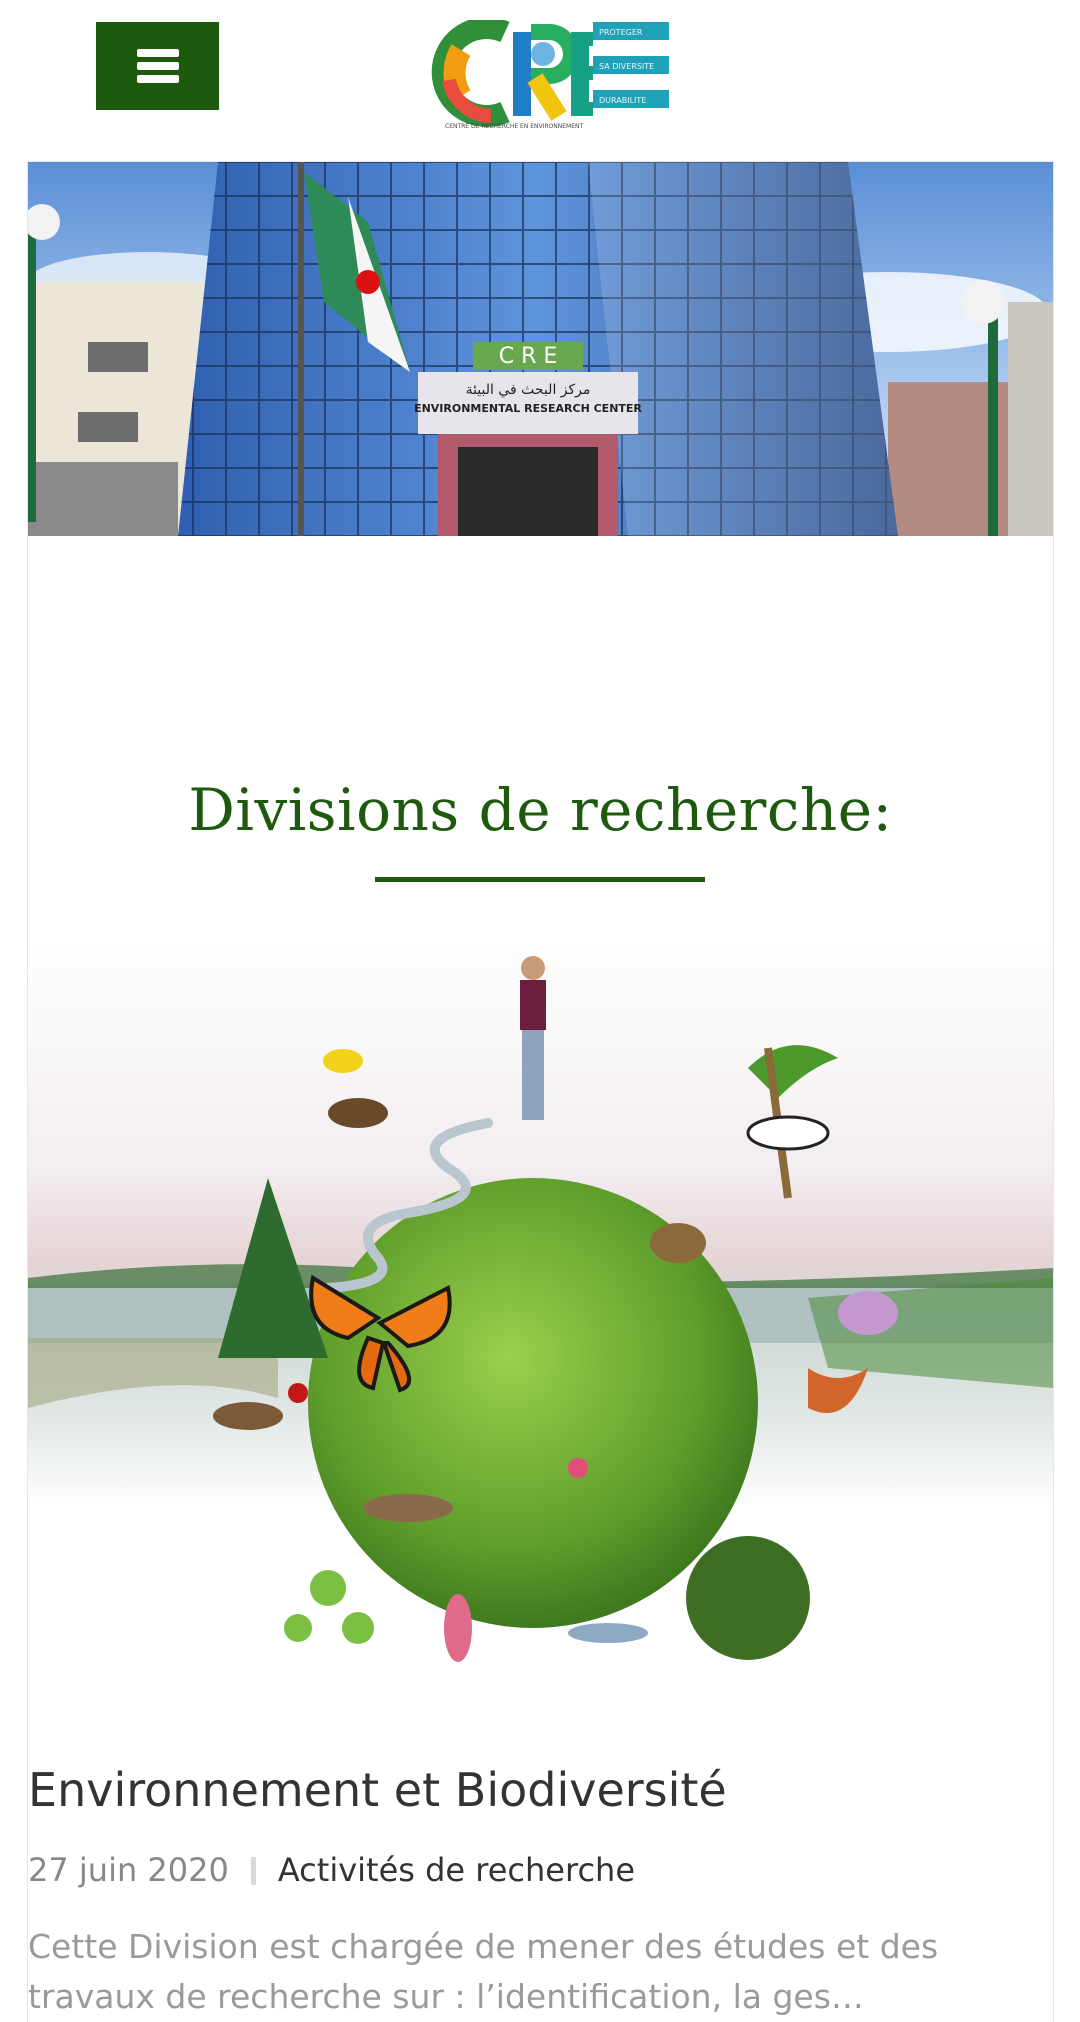 The width and height of the screenshot is (1080, 2022). What do you see at coordinates (540, 810) in the screenshot?
I see `section-title: Divisions de recherche:` at bounding box center [540, 810].